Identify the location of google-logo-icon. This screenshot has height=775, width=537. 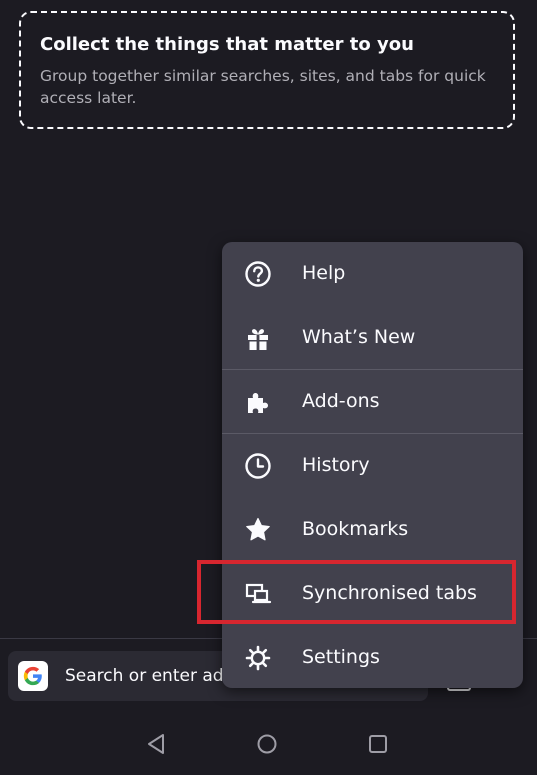
(33, 676).